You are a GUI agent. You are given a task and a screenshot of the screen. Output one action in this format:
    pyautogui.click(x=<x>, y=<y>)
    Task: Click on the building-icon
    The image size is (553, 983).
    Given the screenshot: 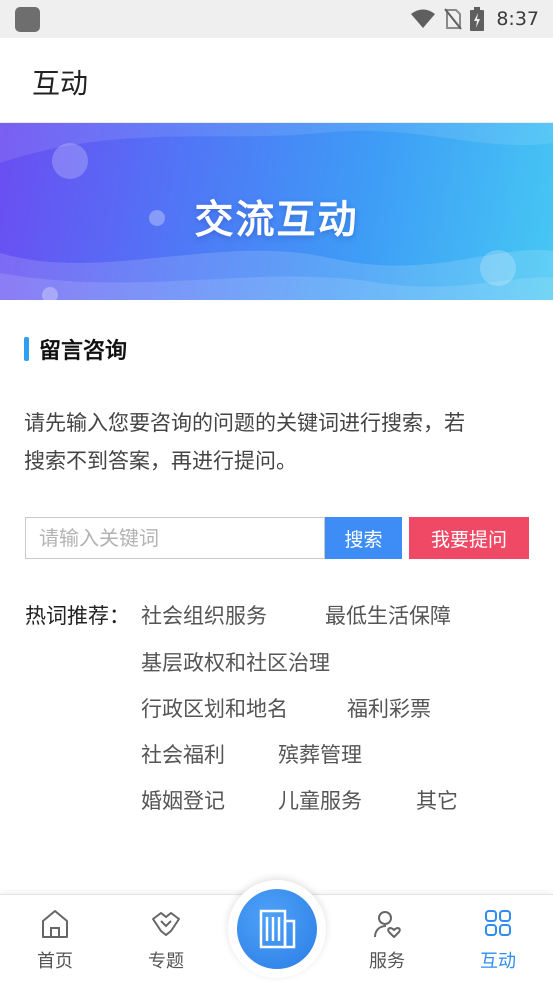 What is the action you would take?
    pyautogui.click(x=277, y=929)
    